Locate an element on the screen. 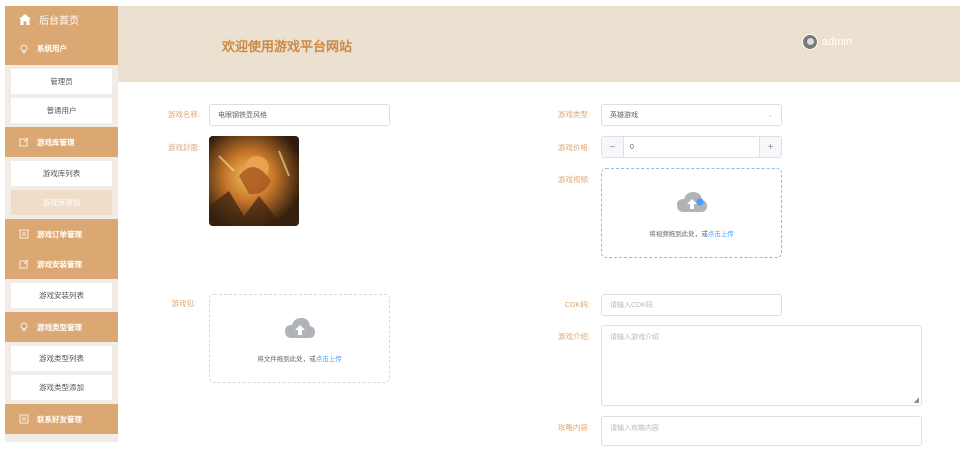  game-price-stepper: − 0 + is located at coordinates (691, 147).